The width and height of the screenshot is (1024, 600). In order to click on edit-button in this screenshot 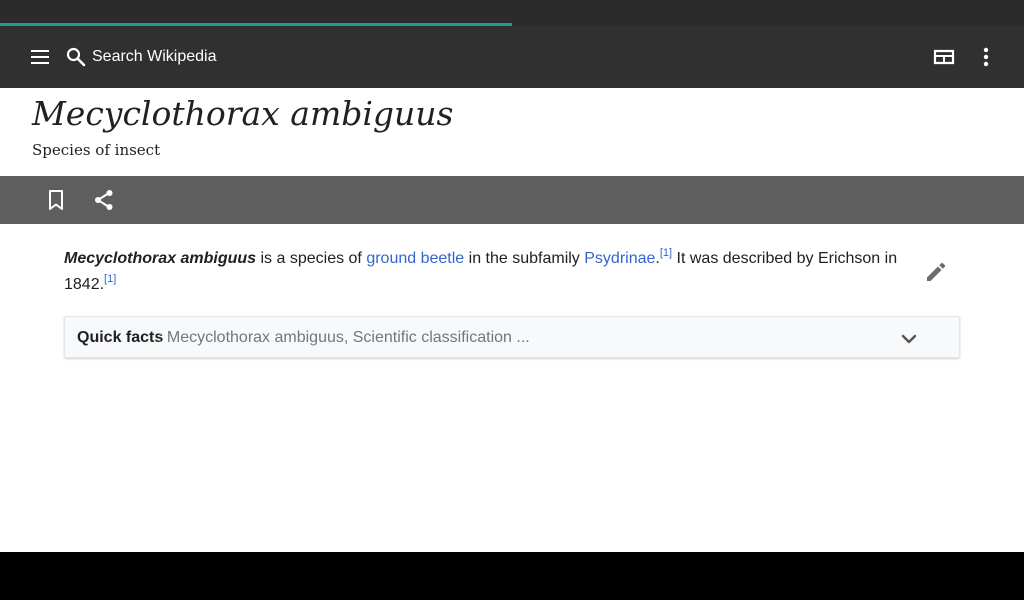, I will do `click(936, 272)`.